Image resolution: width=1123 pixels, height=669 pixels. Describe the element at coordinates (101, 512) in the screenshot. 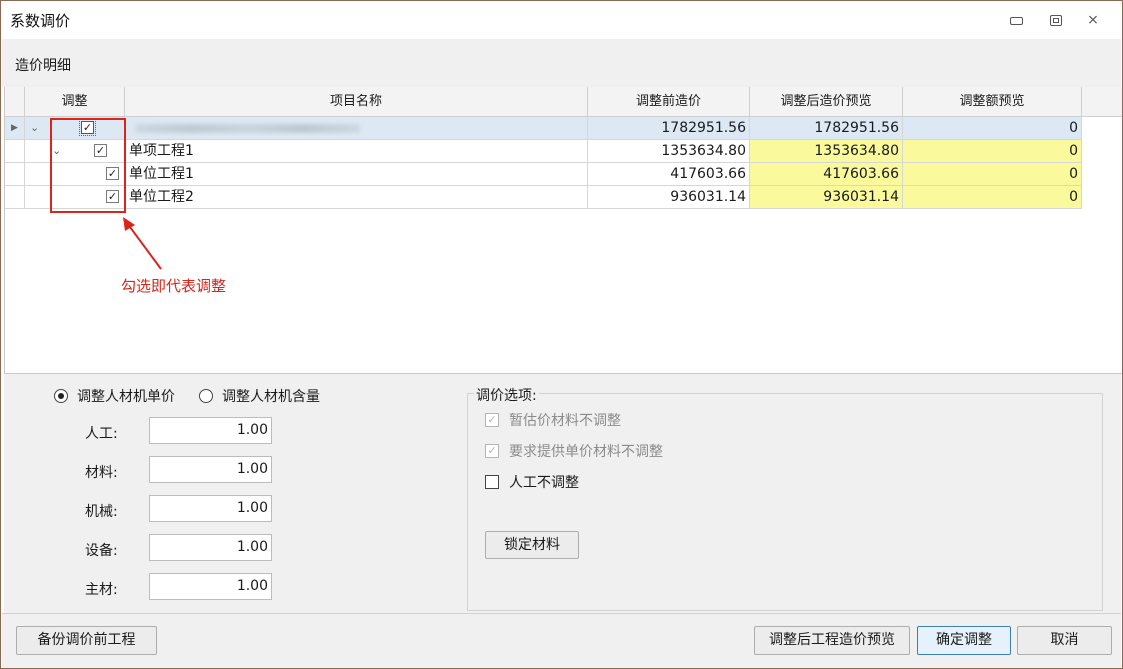

I see `machinery-label: 机械:` at that location.